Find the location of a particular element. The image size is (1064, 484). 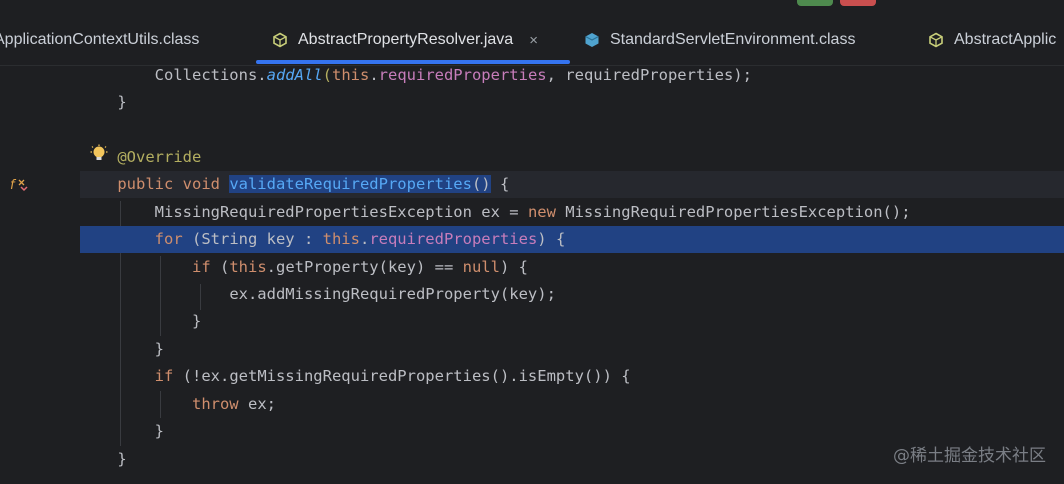

override-method-icon: f is located at coordinates (19, 186).